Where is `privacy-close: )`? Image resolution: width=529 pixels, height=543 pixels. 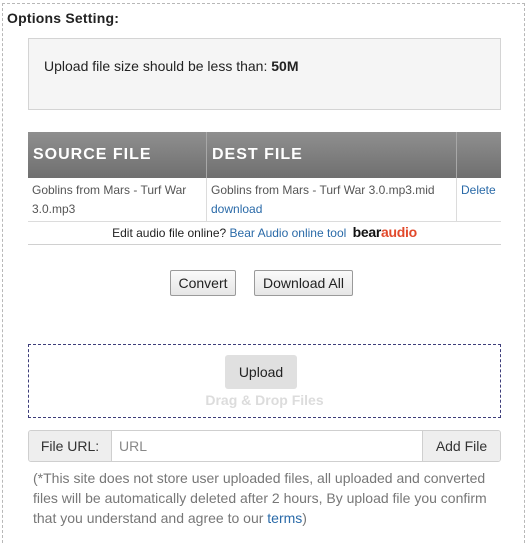 privacy-close: ) is located at coordinates (304, 518).